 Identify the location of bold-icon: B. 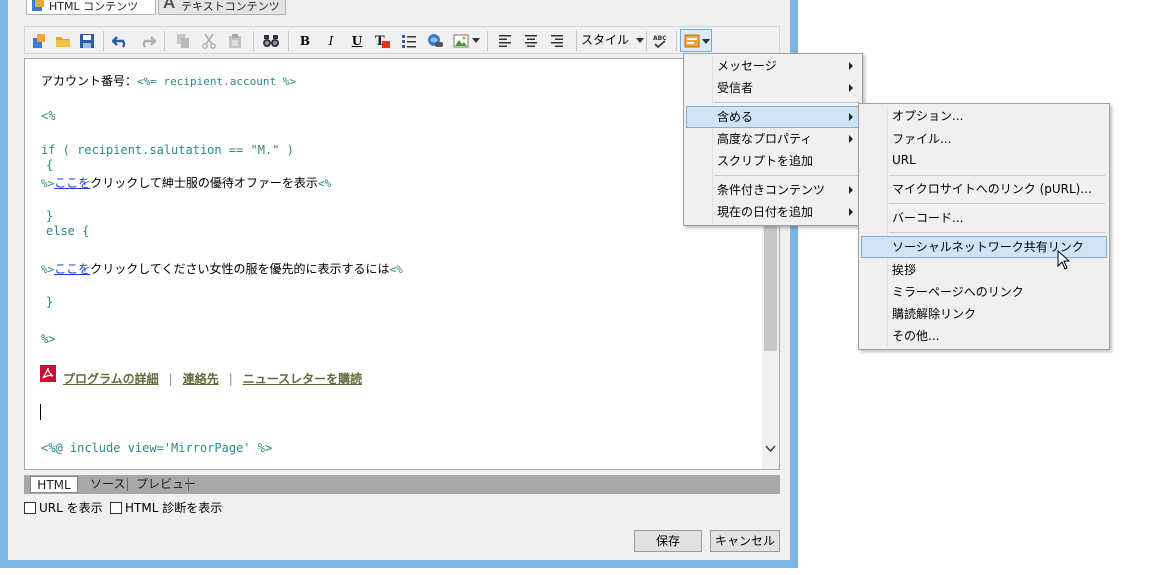
(305, 41).